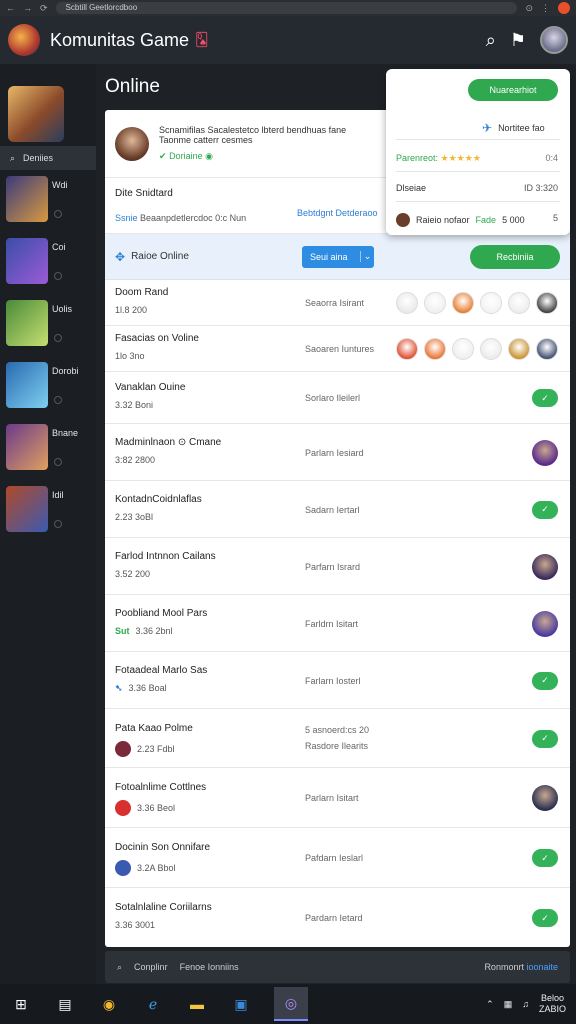 The width and height of the screenshot is (576, 1024). Describe the element at coordinates (134, 516) in the screenshot. I see `player-time: 2.23 3oBl` at that location.